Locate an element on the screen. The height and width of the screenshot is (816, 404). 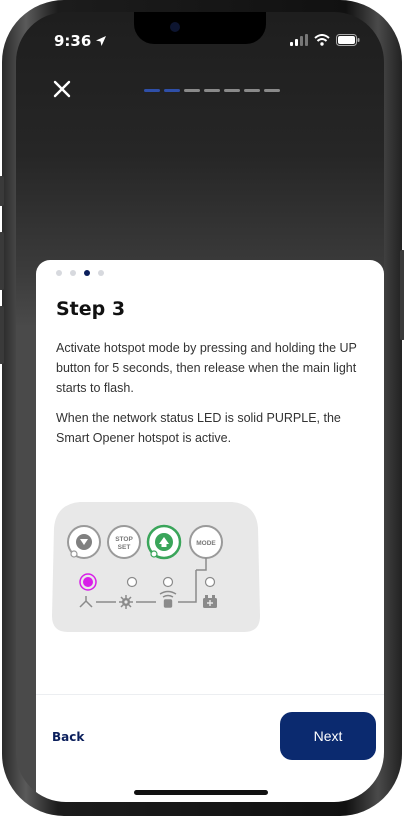
home-indicator is located at coordinates (201, 792).